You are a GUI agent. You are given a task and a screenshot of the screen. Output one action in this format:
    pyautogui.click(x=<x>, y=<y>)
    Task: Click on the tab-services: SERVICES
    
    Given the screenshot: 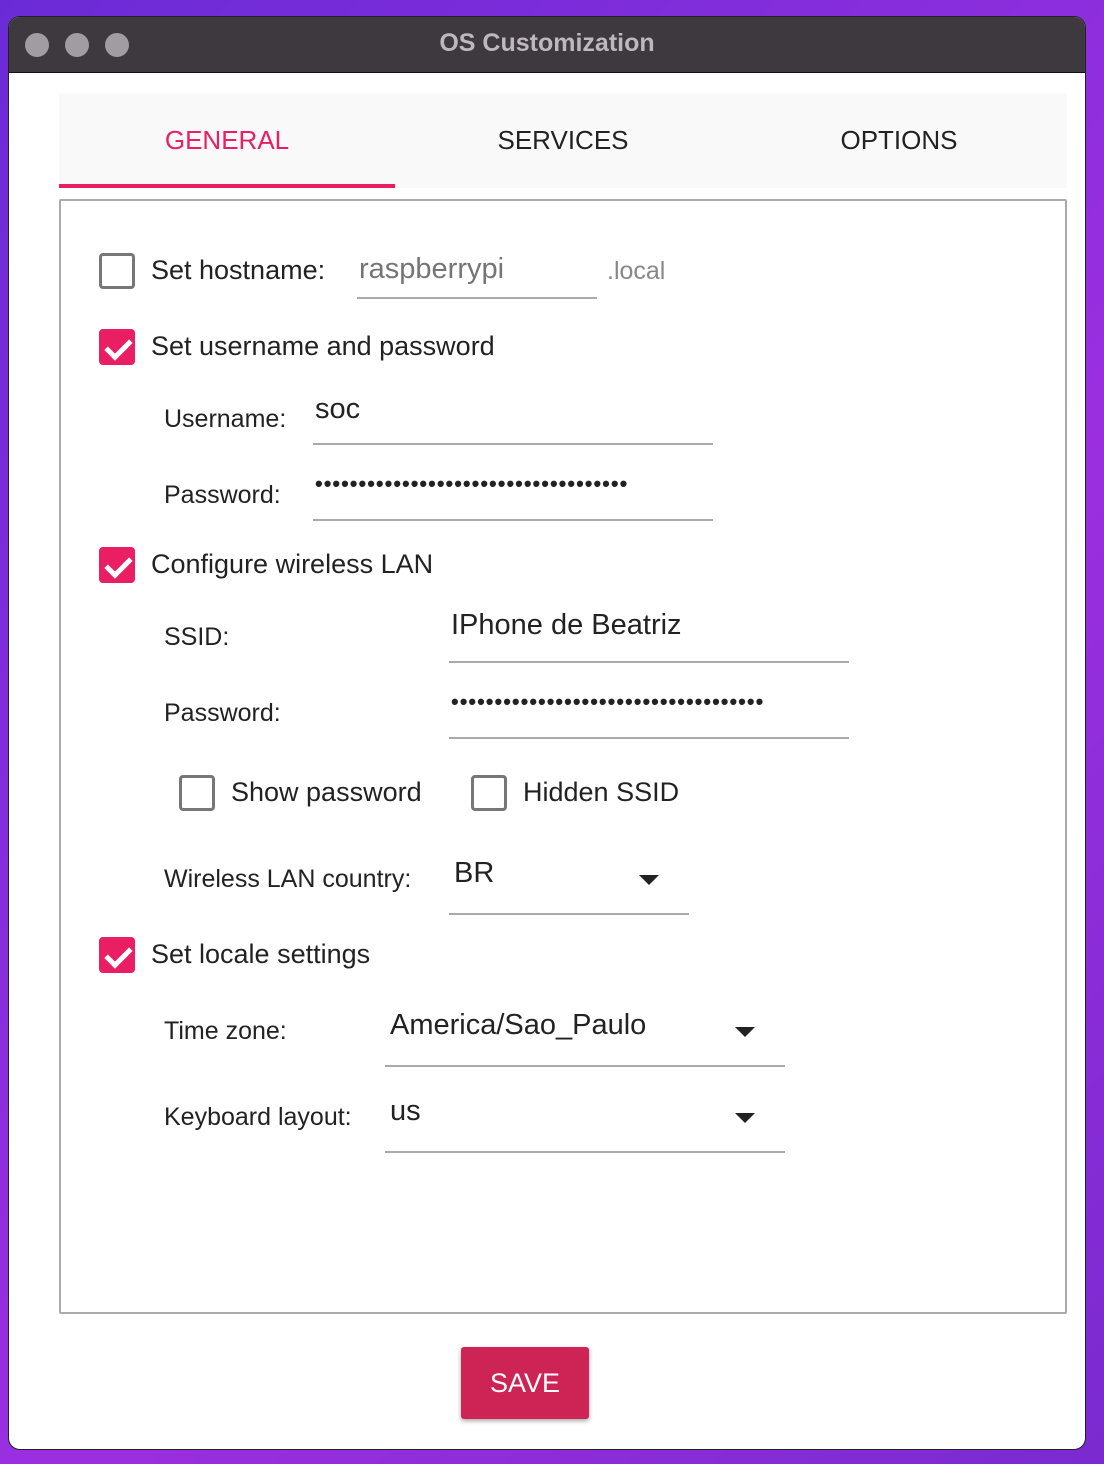 What is the action you would take?
    pyautogui.click(x=563, y=140)
    